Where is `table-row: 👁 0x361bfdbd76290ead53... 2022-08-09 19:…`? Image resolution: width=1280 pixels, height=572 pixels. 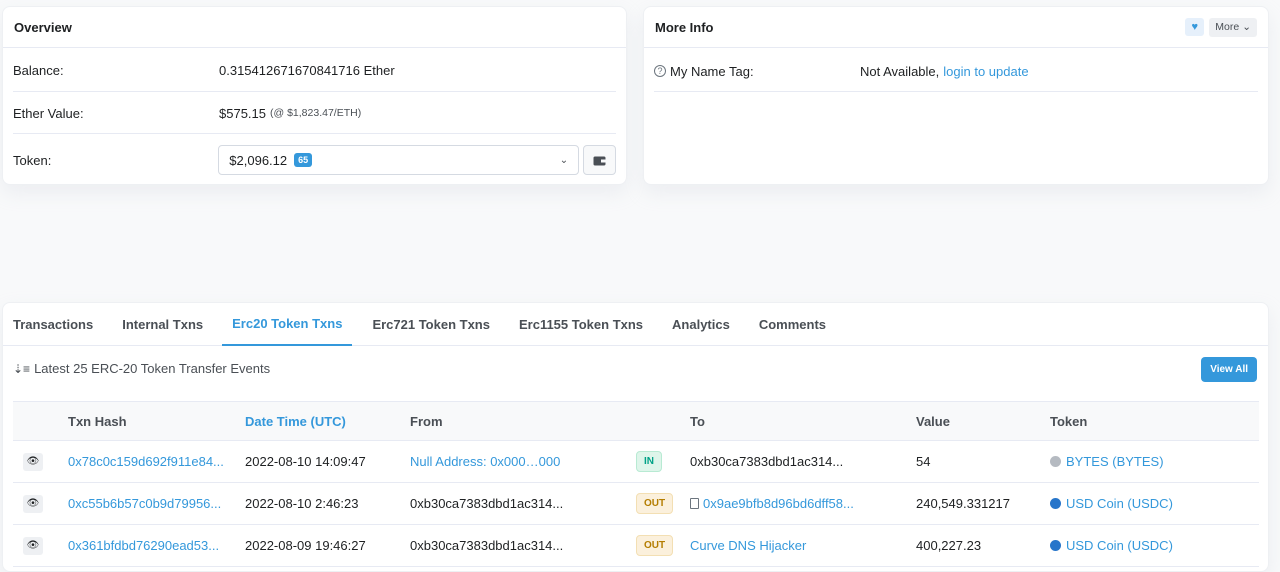
table-row: 👁 0x361bfdbd76290ead53... 2022-08-09 19:… is located at coordinates (636, 546).